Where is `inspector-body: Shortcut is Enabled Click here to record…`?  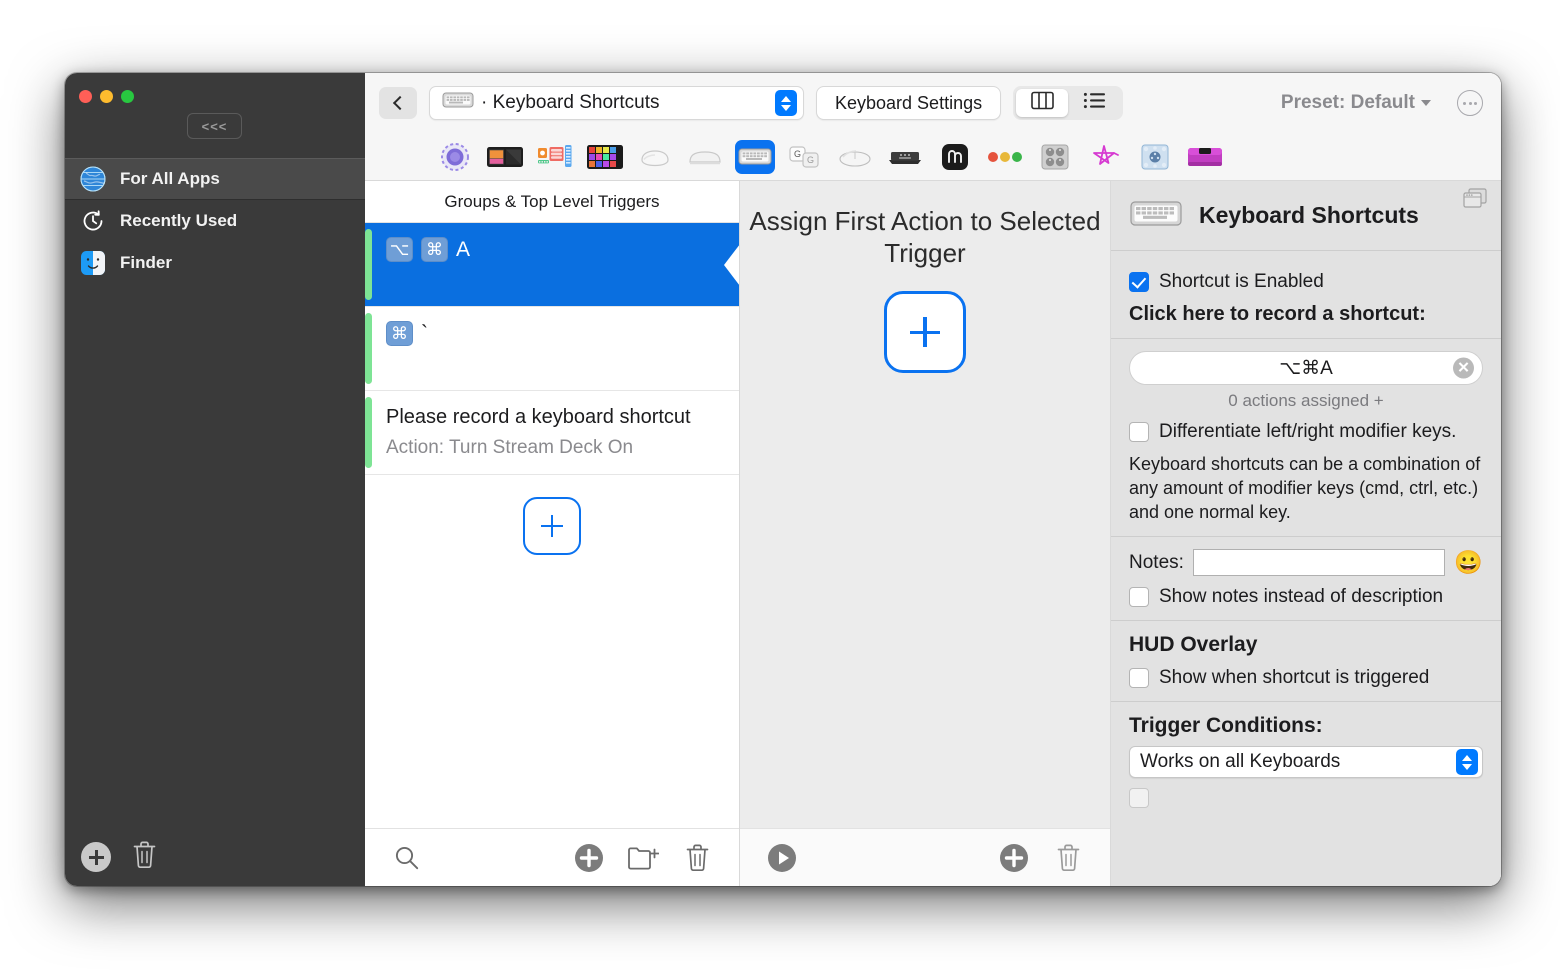
inspector-body: Shortcut is Enabled Click here to record… is located at coordinates (1306, 534).